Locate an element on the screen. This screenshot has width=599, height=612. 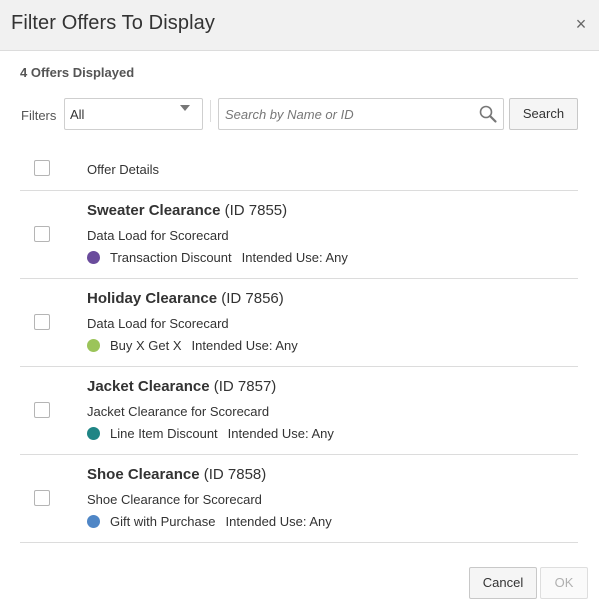
search-button: Search is located at coordinates (543, 114).